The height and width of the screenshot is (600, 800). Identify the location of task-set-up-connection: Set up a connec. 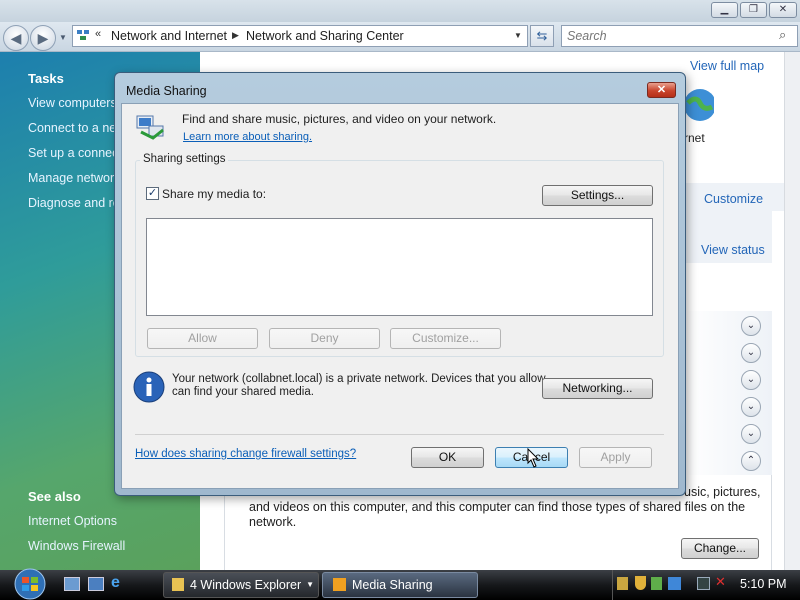
(73, 153).